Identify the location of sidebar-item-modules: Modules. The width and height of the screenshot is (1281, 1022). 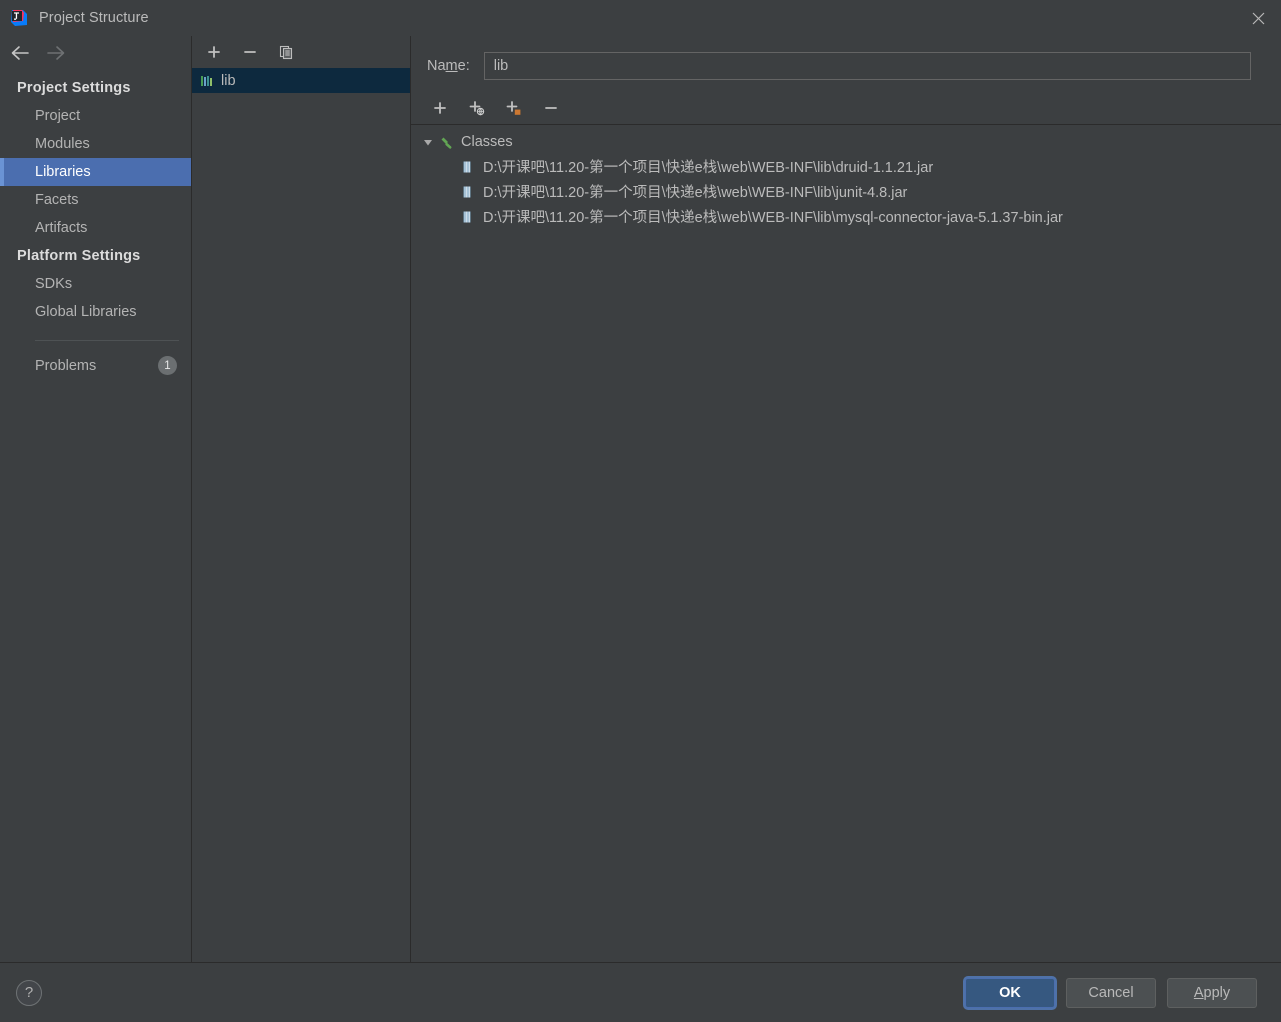
(95, 144).